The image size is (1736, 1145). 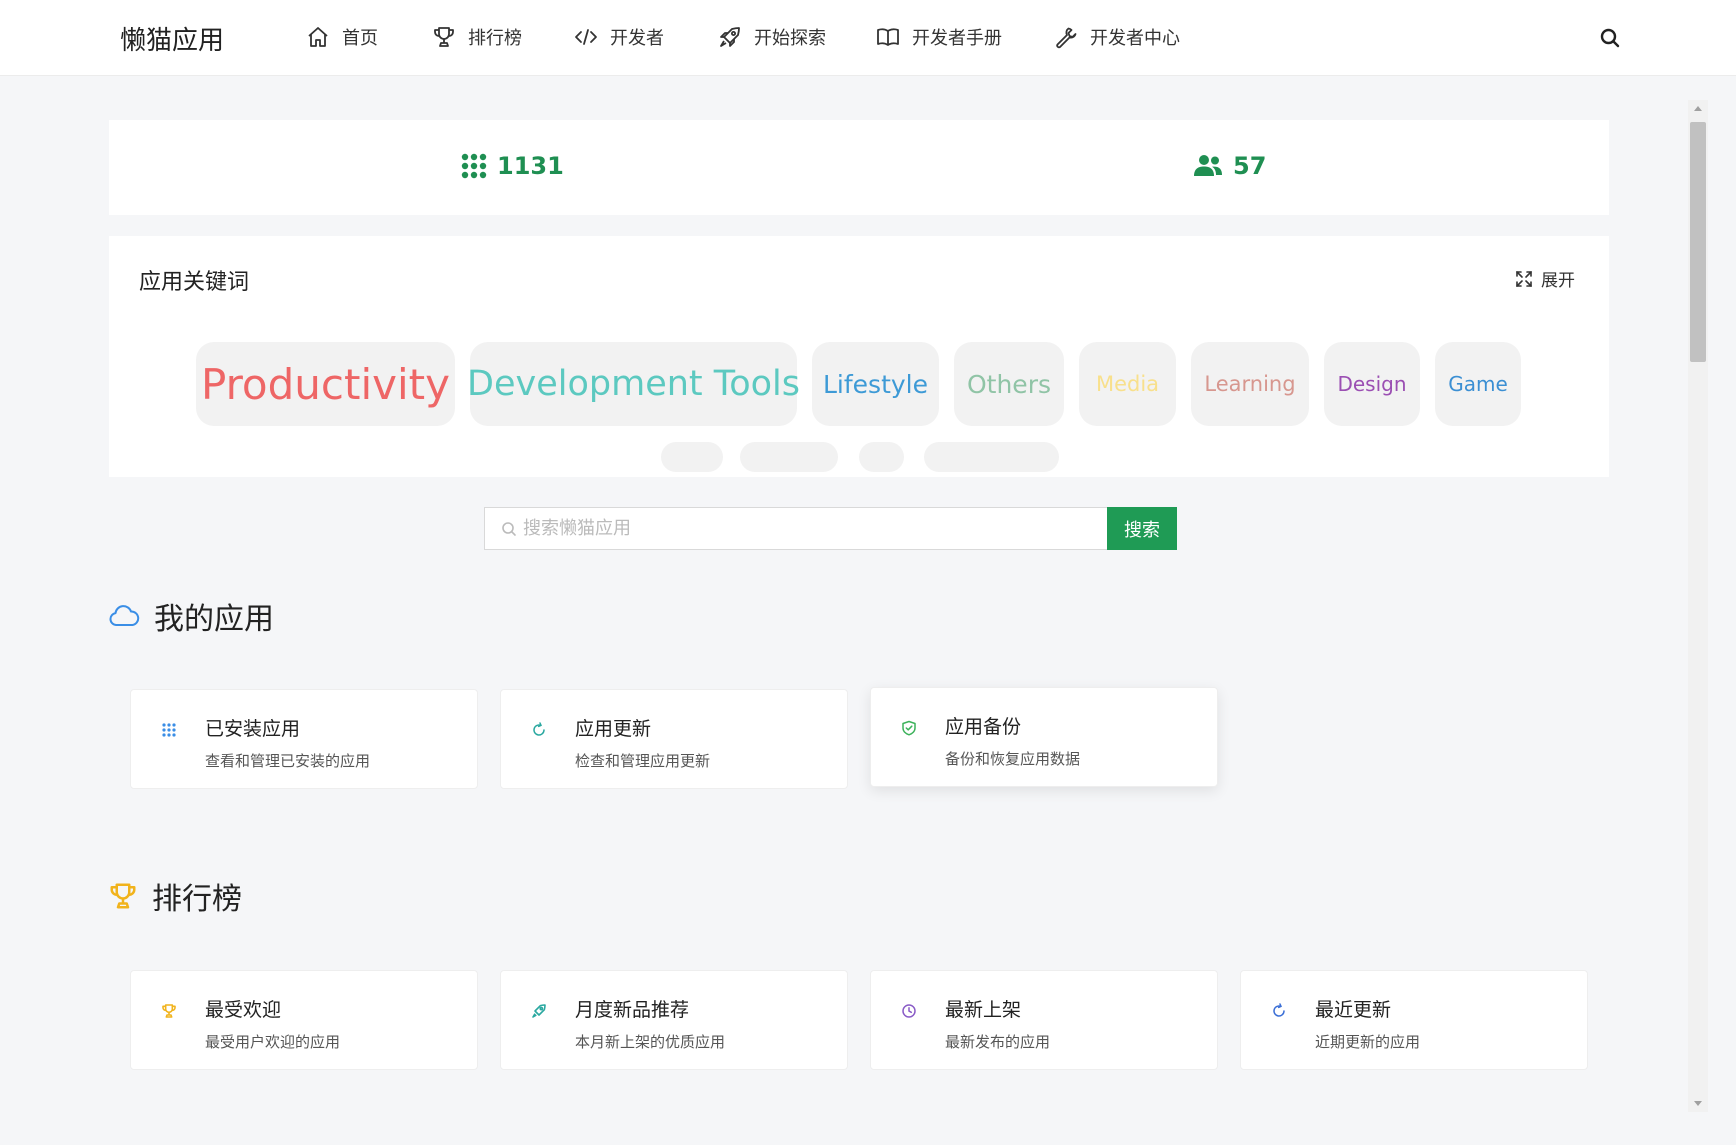 I want to click on keyword-tag: Game, so click(x=1478, y=384).